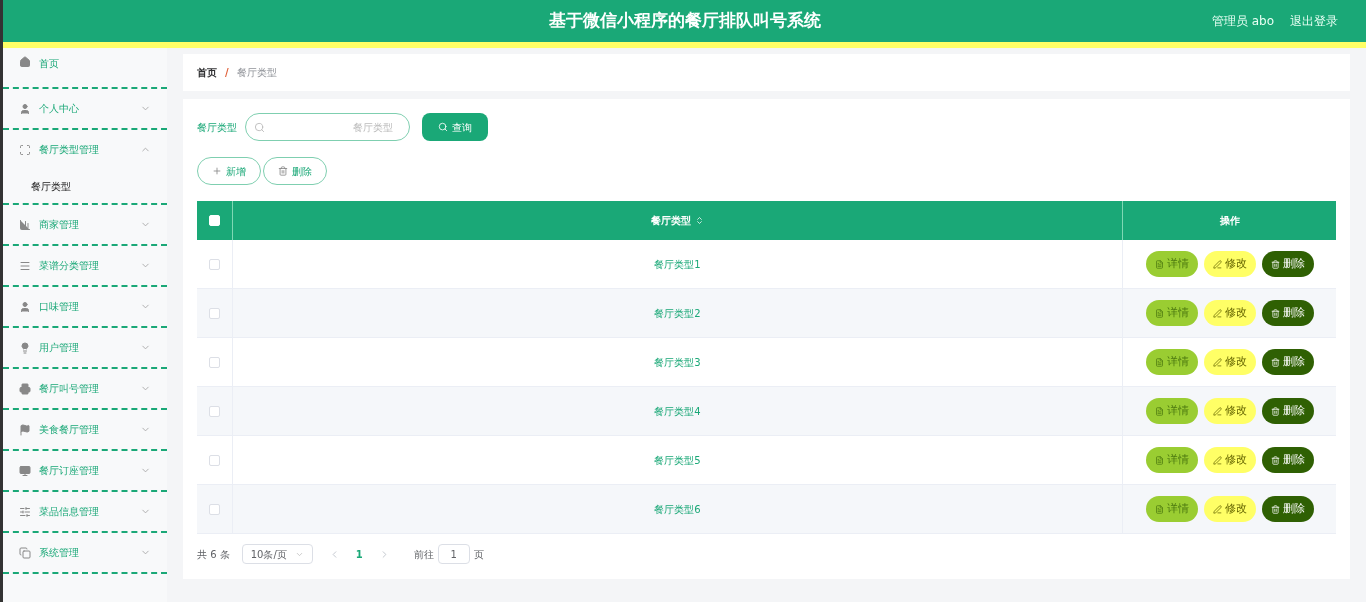  Describe the element at coordinates (671, 220) in the screenshot. I see `column-header: 餐厅类型` at that location.